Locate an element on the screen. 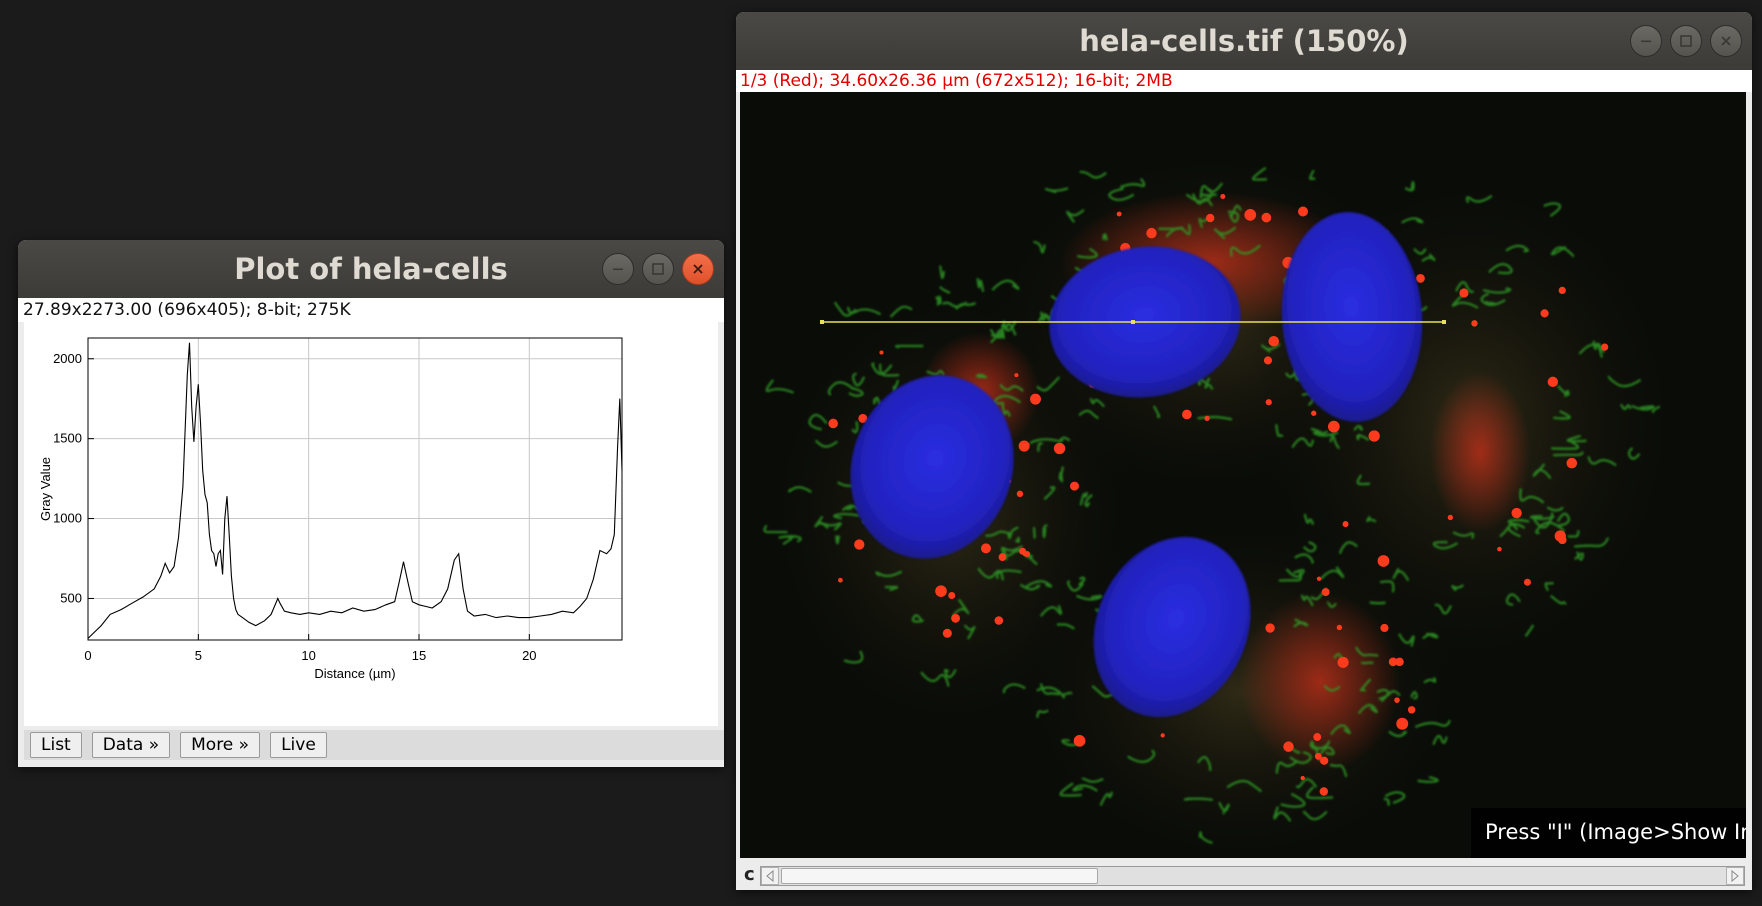  scroll-left-button is located at coordinates (770, 876).